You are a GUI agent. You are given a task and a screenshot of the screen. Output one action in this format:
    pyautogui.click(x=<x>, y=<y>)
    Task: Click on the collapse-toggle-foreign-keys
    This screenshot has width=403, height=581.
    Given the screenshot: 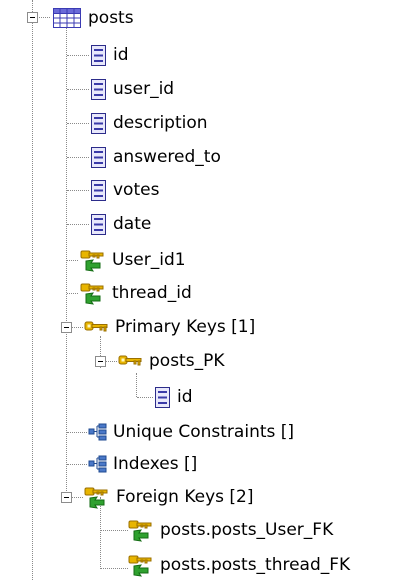 What is the action you would take?
    pyautogui.click(x=66, y=497)
    